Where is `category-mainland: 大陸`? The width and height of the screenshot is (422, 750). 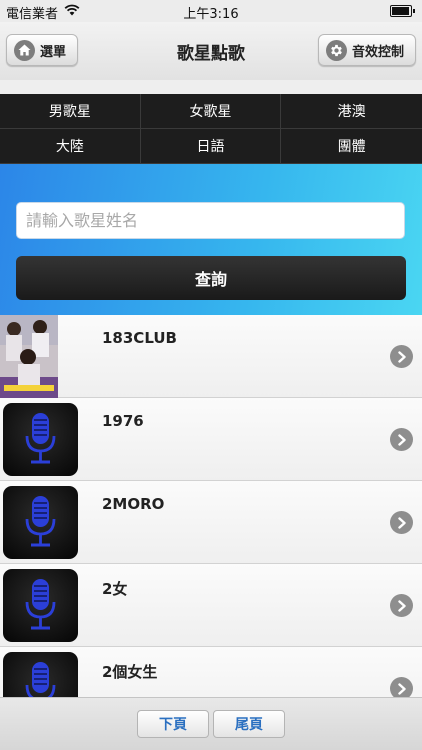 category-mainland: 大陸 is located at coordinates (70, 146).